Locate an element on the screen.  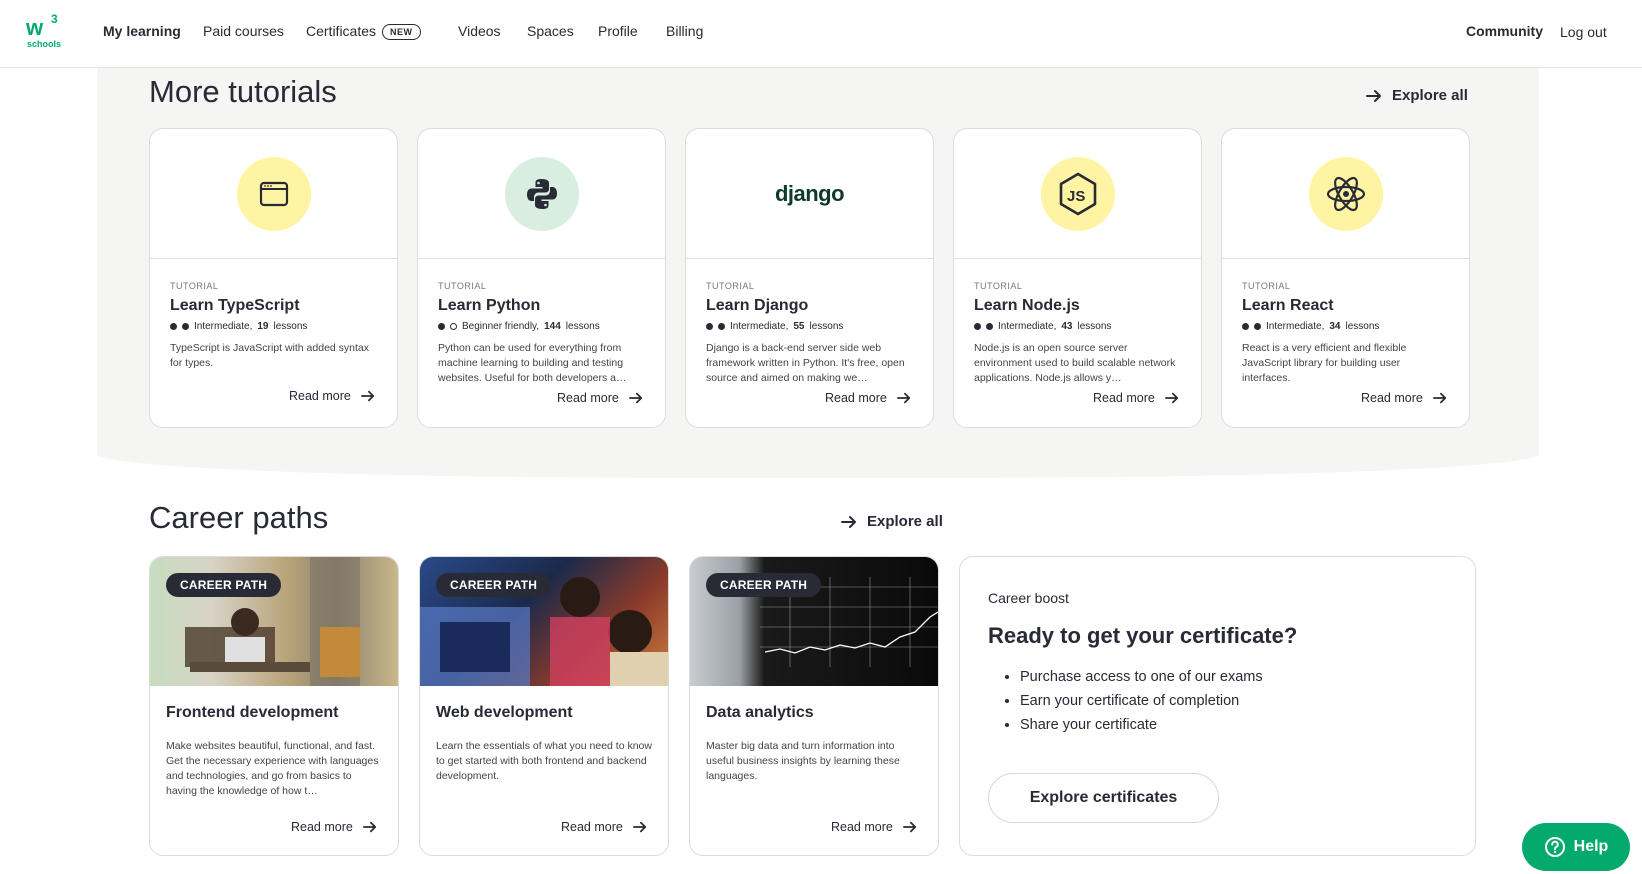
django-logo: django is located at coordinates (809, 193).